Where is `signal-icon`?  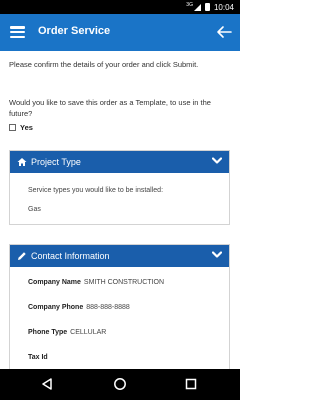 signal-icon is located at coordinates (197, 7).